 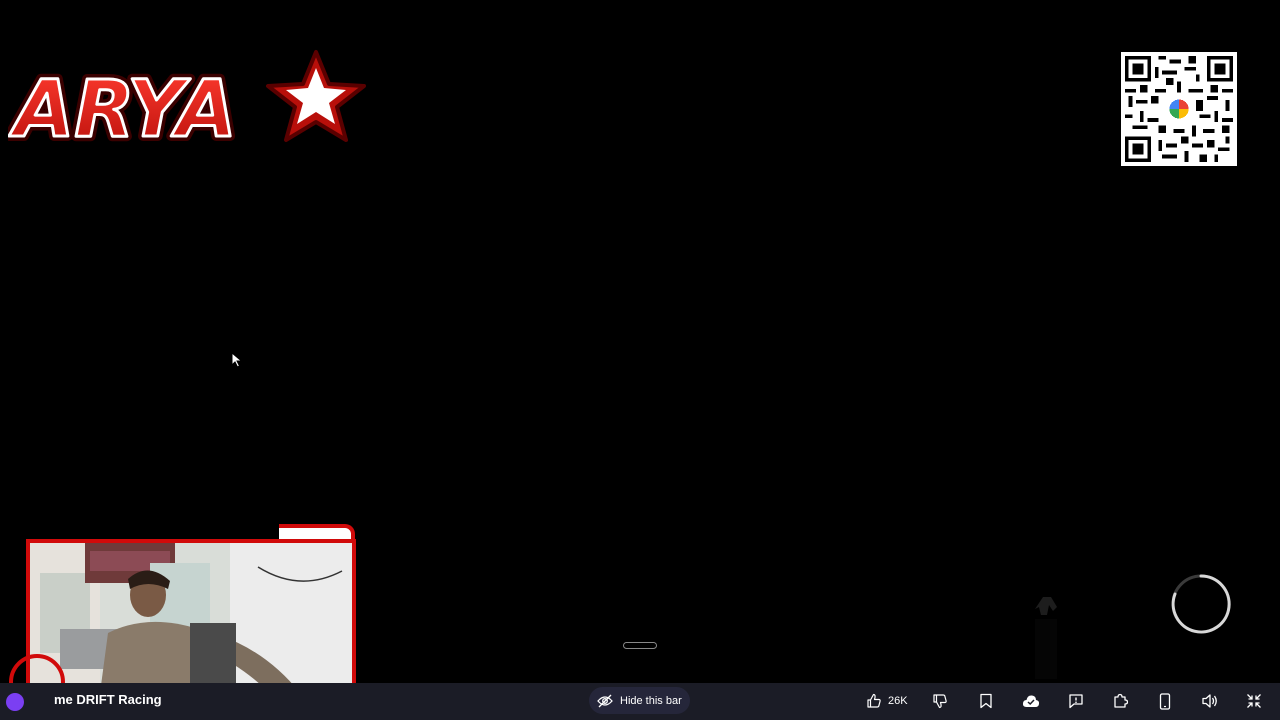 I want to click on puzzle-icon, so click(x=1121, y=700).